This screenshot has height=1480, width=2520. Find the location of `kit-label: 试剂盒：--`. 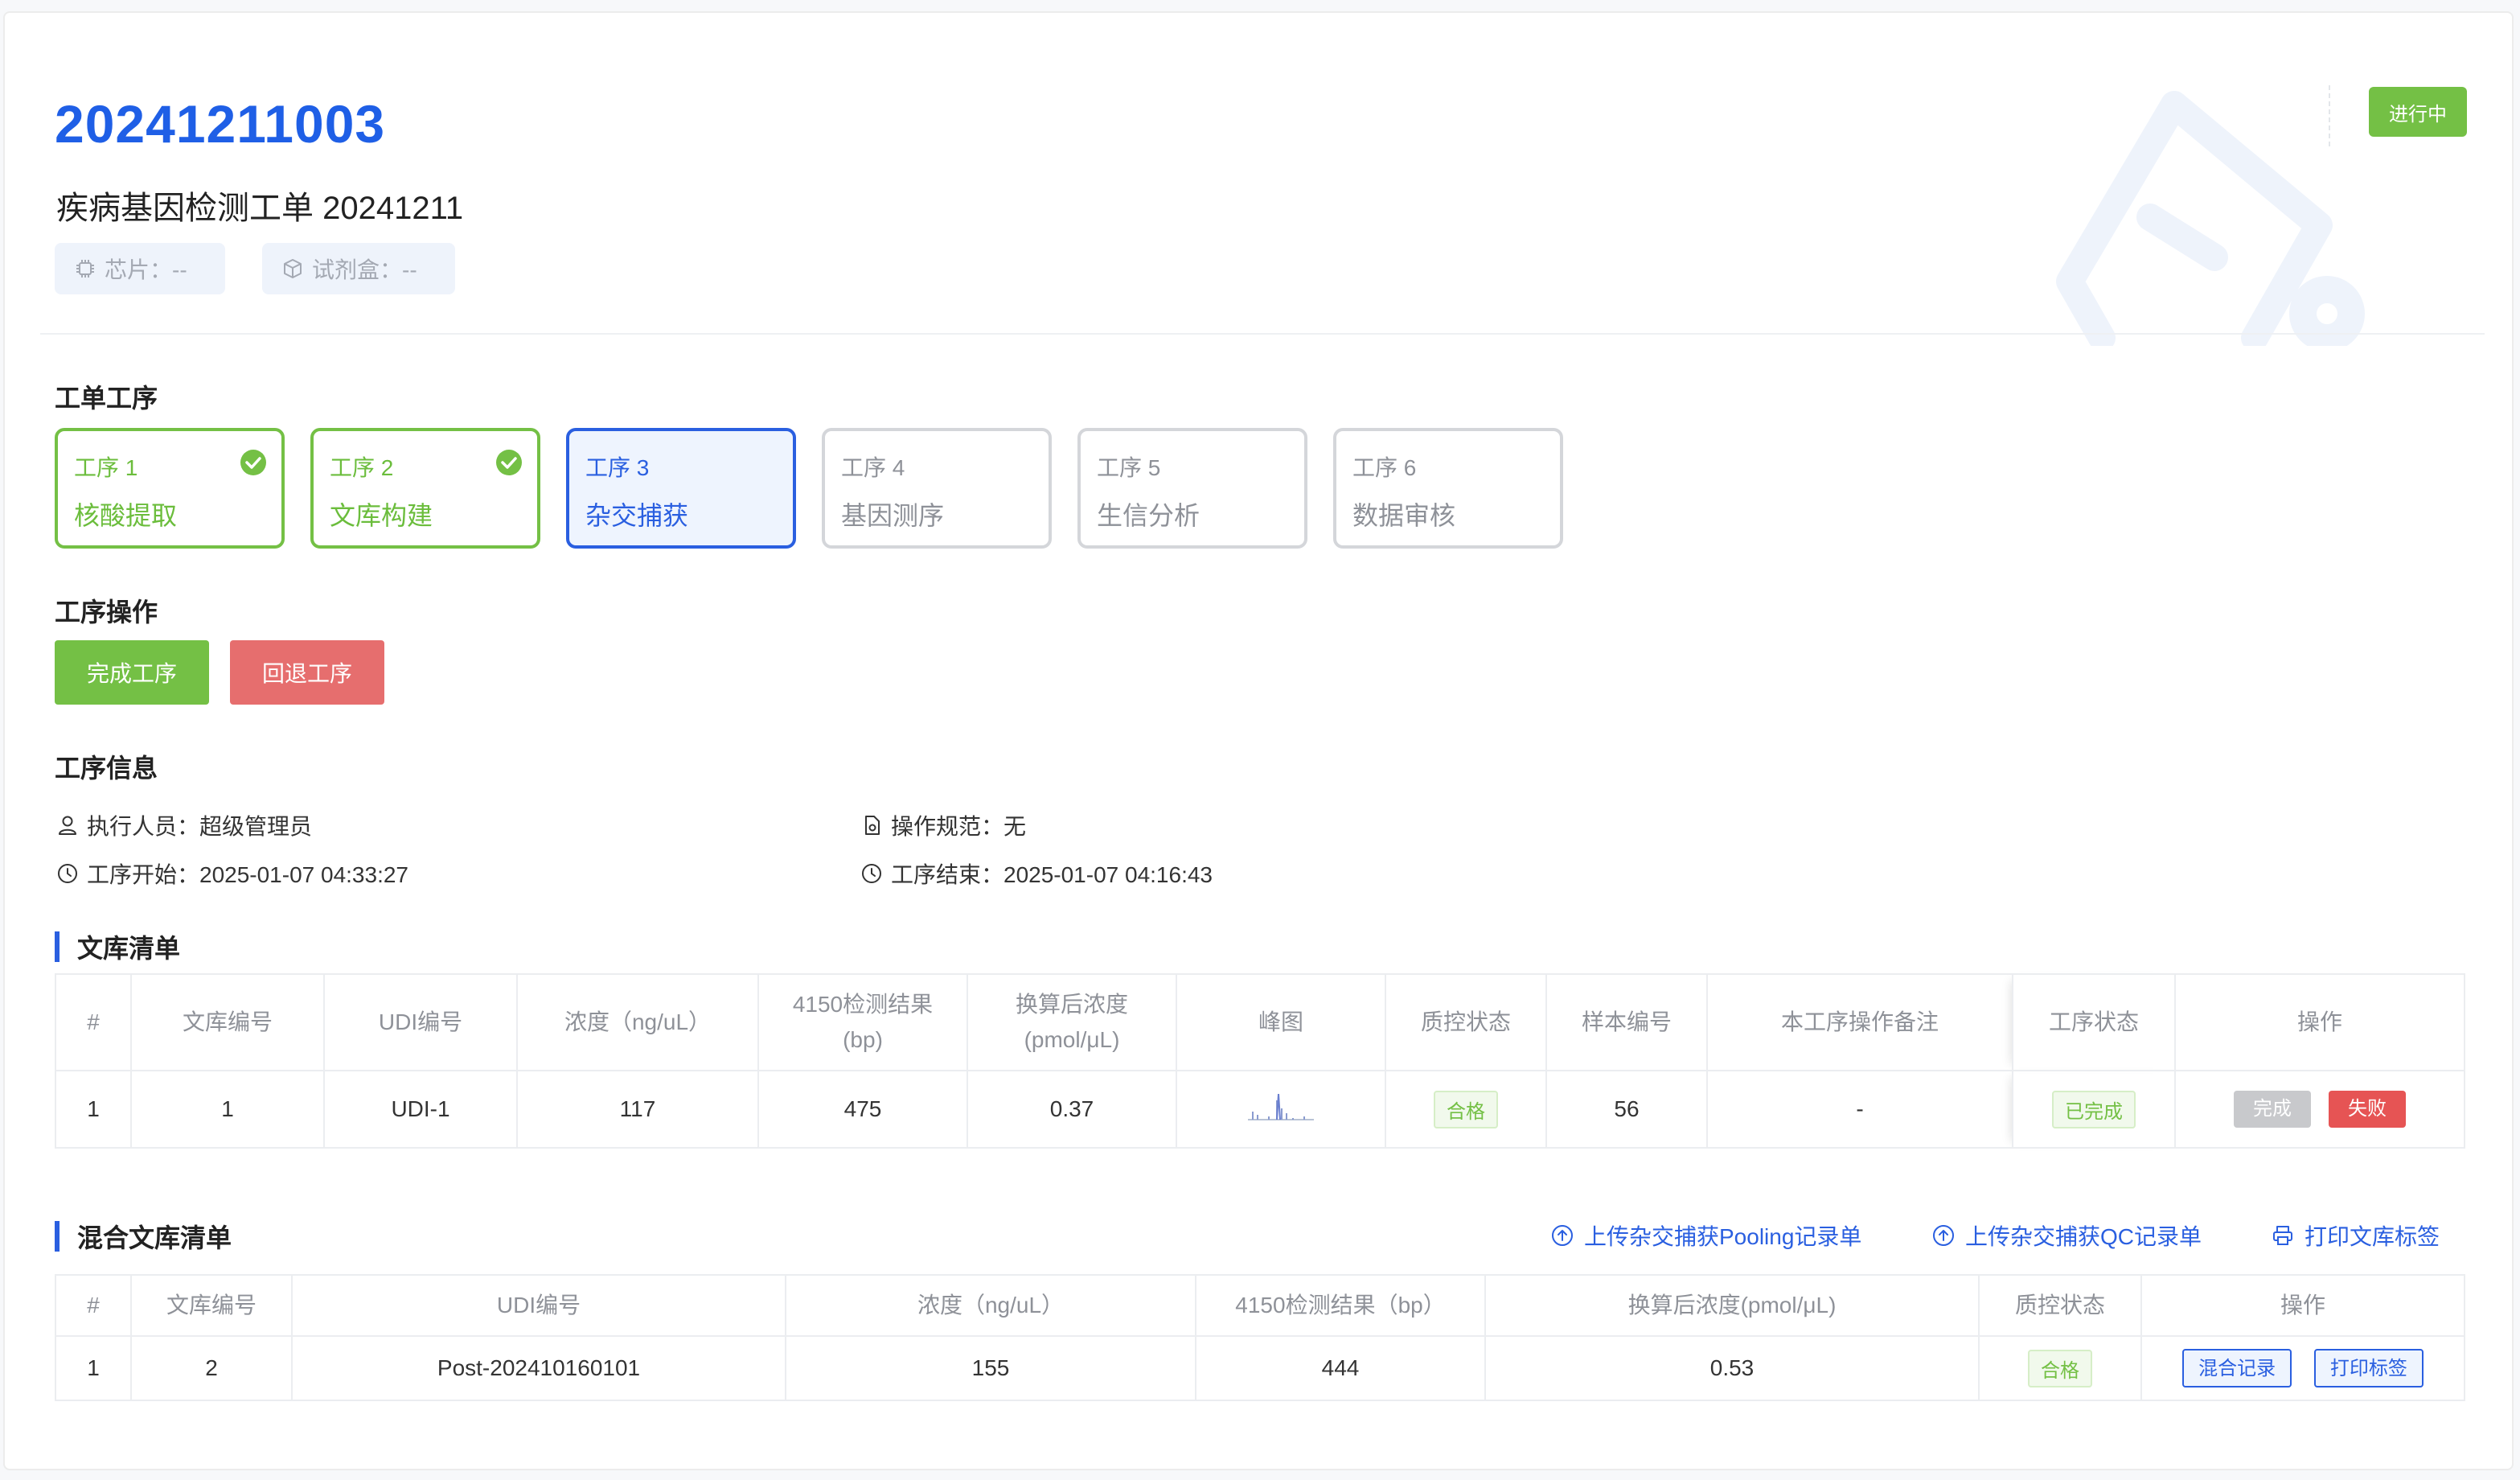

kit-label: 试剂盒：-- is located at coordinates (364, 269).